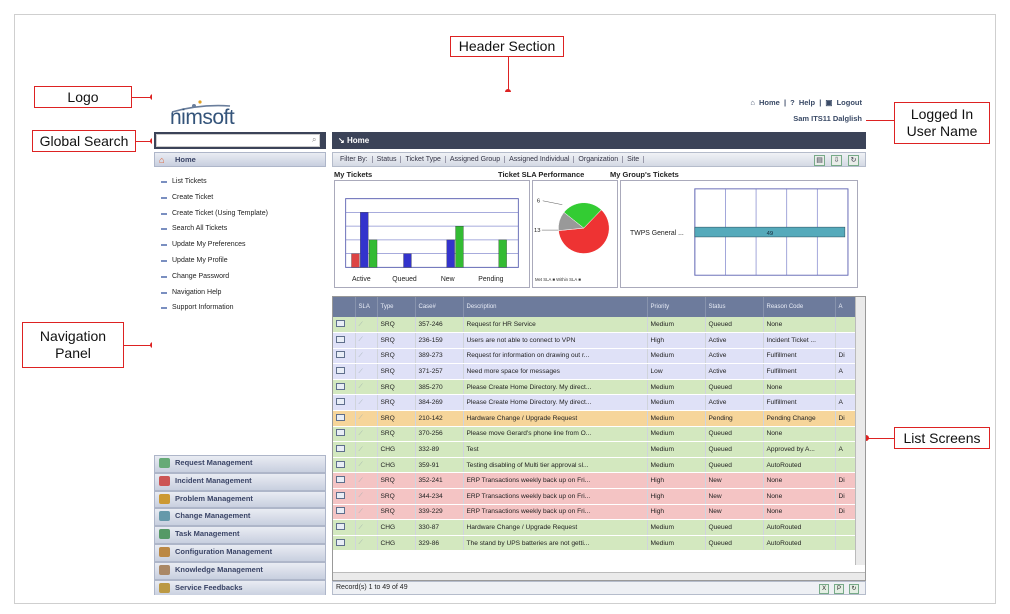 This screenshot has height=614, width=1010. Describe the element at coordinates (238, 140) in the screenshot. I see `global-search-input` at that location.